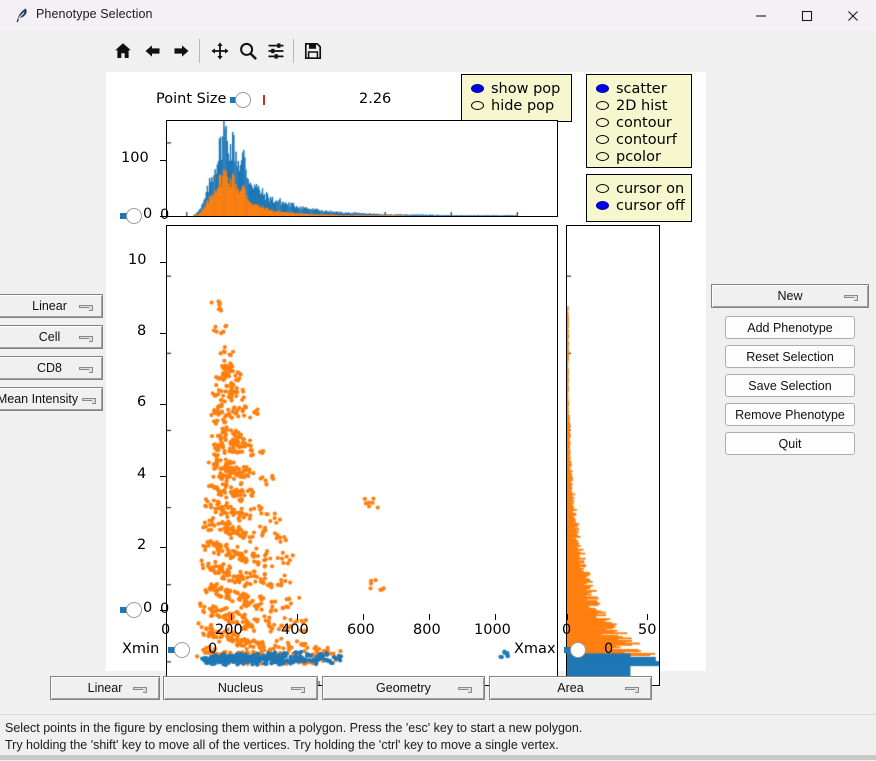  Describe the element at coordinates (790, 327) in the screenshot. I see `add-phenotype-button: Add Phenotype` at that location.